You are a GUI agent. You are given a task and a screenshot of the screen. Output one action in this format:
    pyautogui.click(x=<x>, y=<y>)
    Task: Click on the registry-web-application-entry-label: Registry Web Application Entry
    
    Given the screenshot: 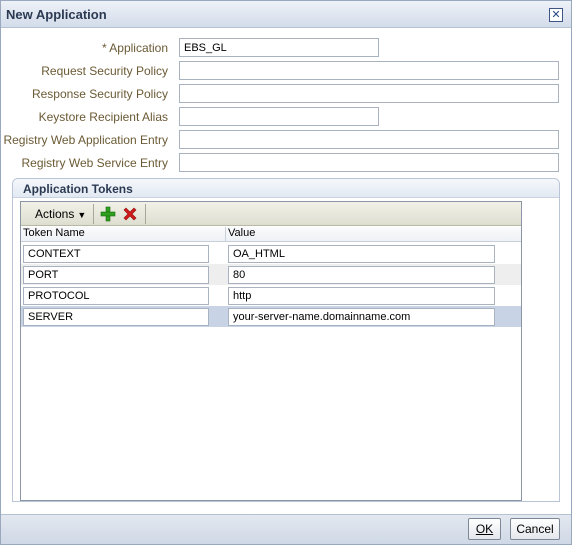 What is the action you would take?
    pyautogui.click(x=85, y=140)
    